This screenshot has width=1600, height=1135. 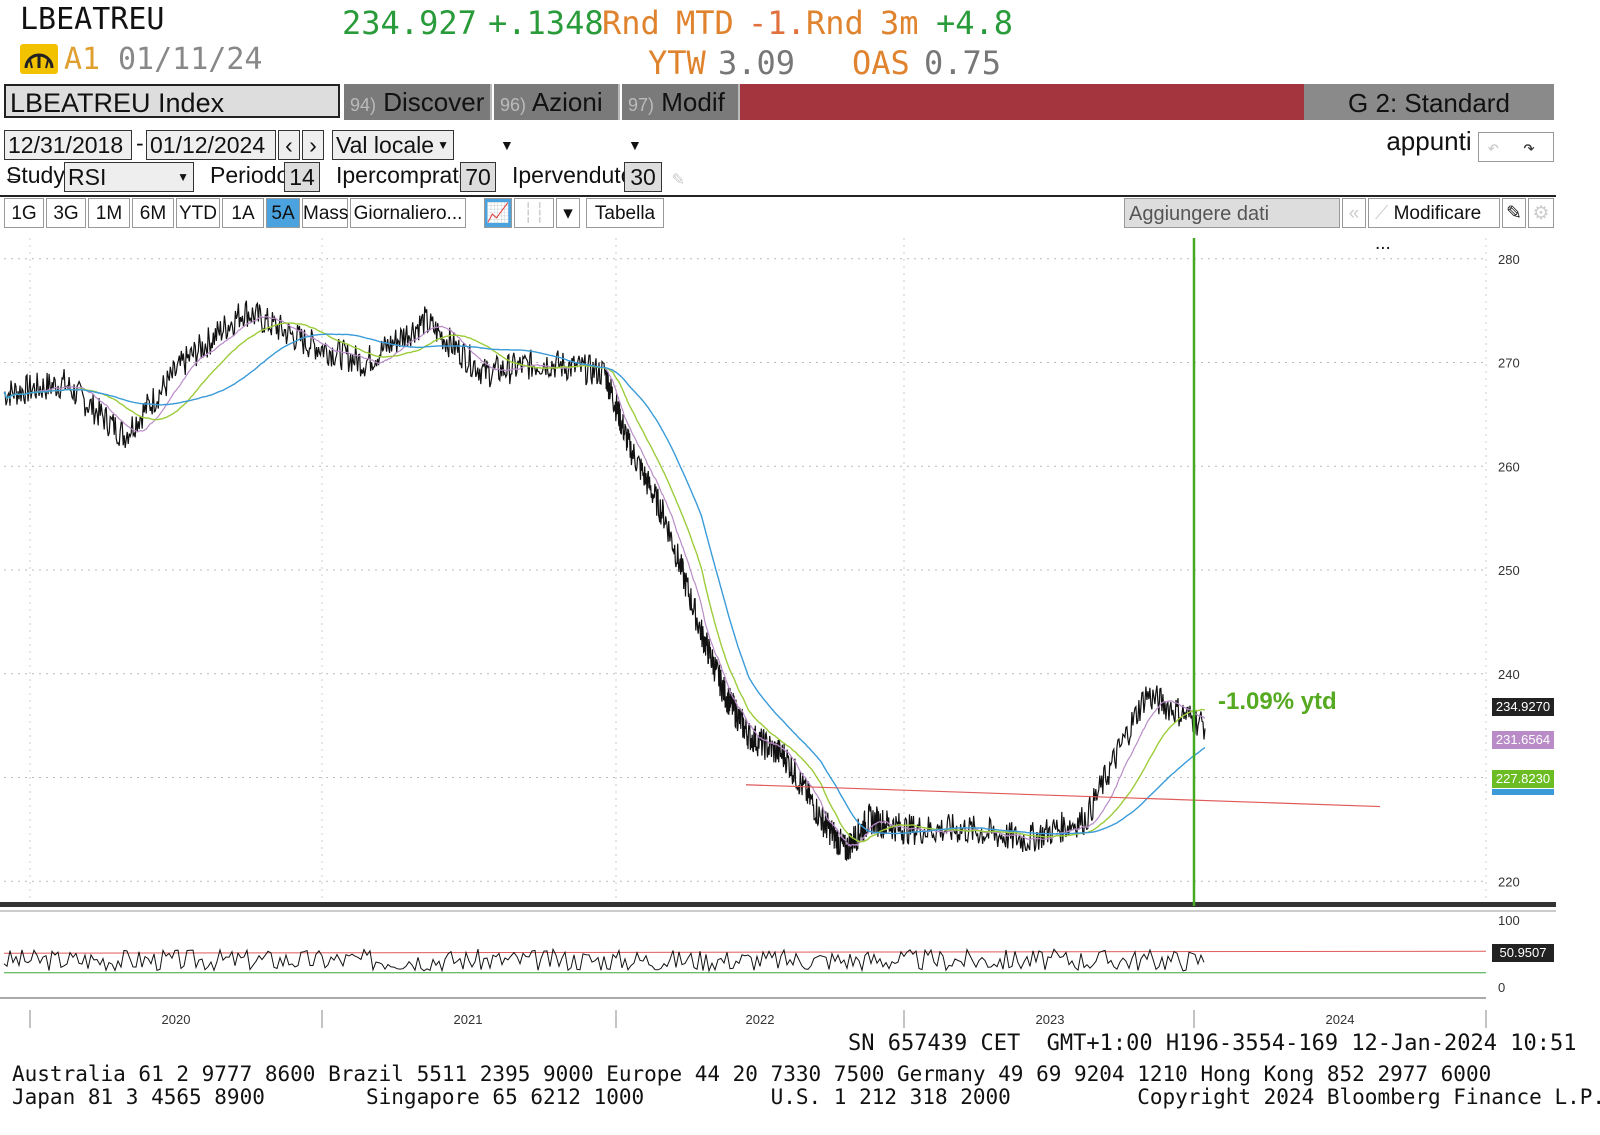 What do you see at coordinates (1509, 466) in the screenshot?
I see `y-tick-label: 260` at bounding box center [1509, 466].